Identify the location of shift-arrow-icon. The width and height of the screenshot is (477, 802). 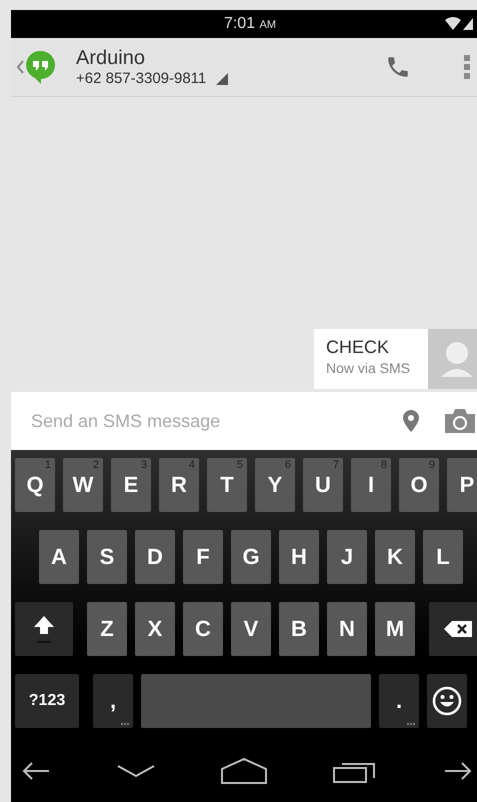
(44, 629).